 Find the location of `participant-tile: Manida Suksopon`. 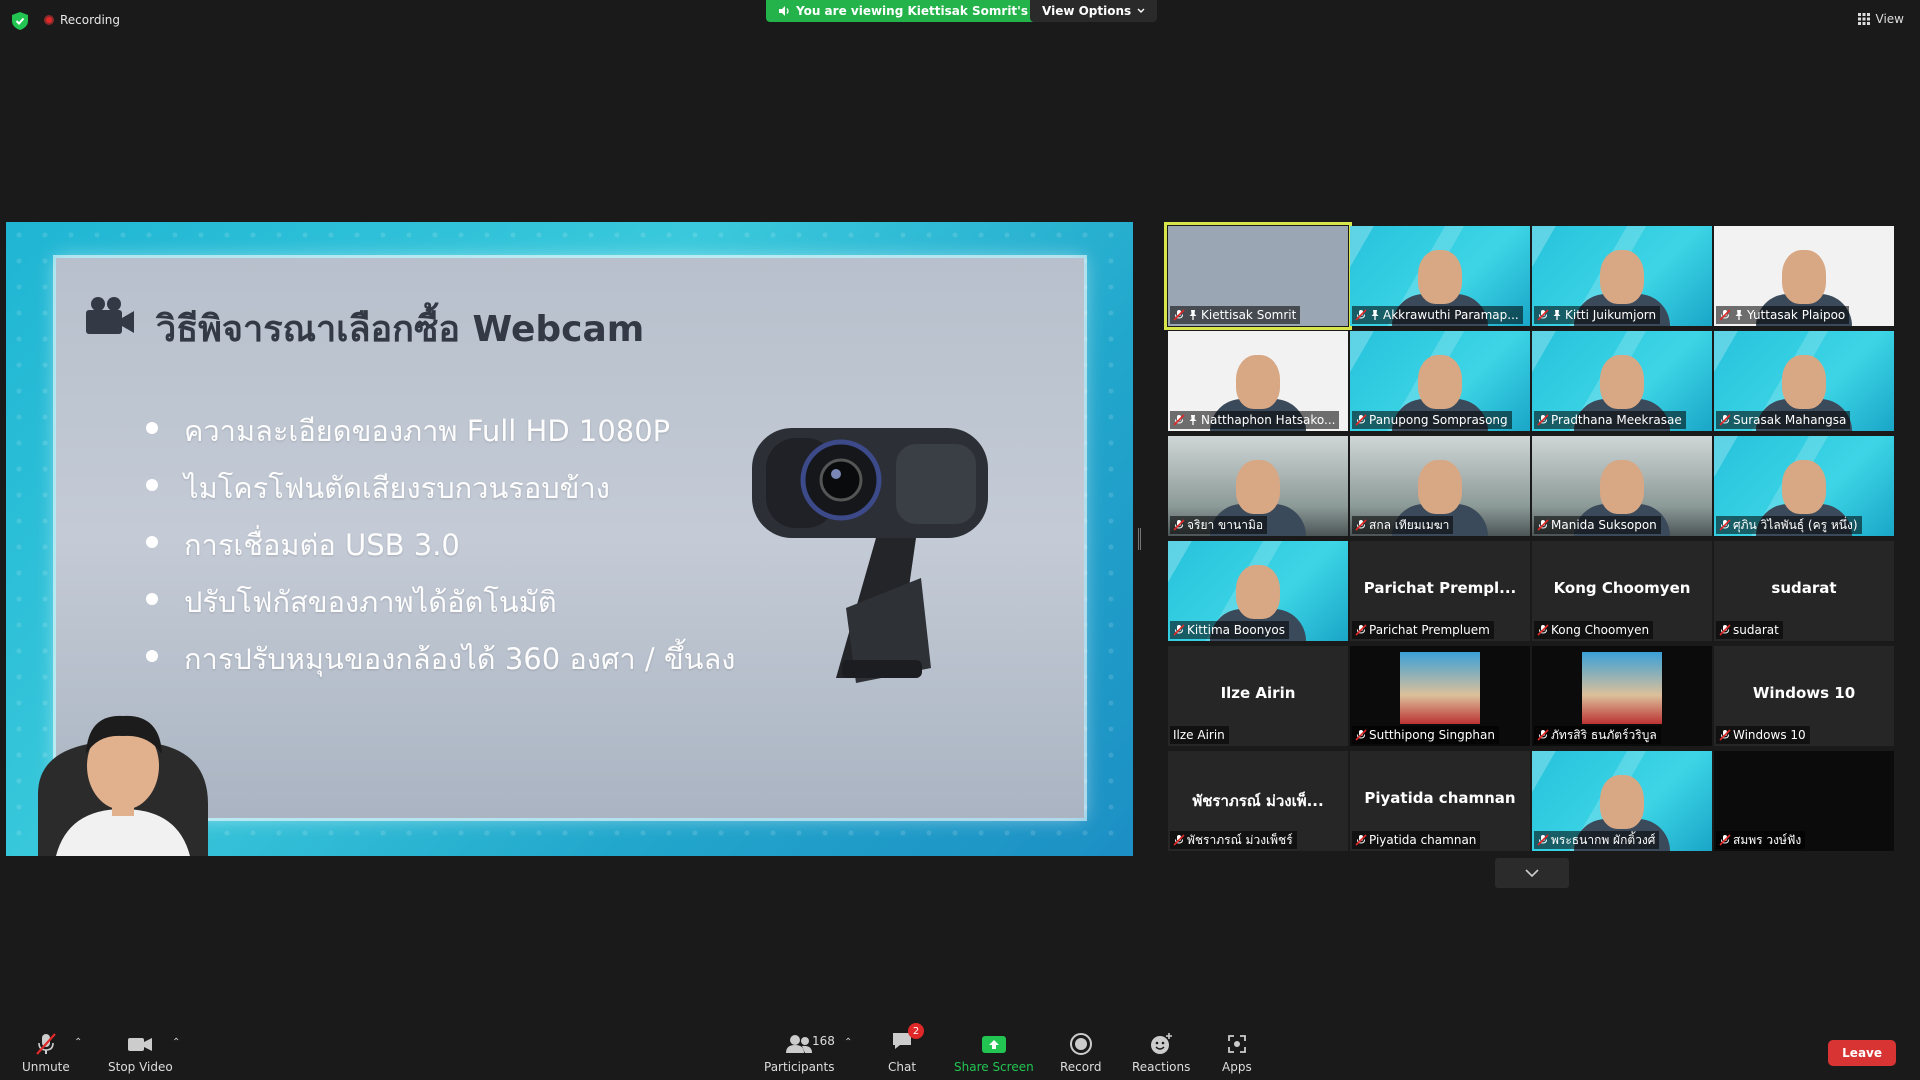

participant-tile: Manida Suksopon is located at coordinates (1622, 486).